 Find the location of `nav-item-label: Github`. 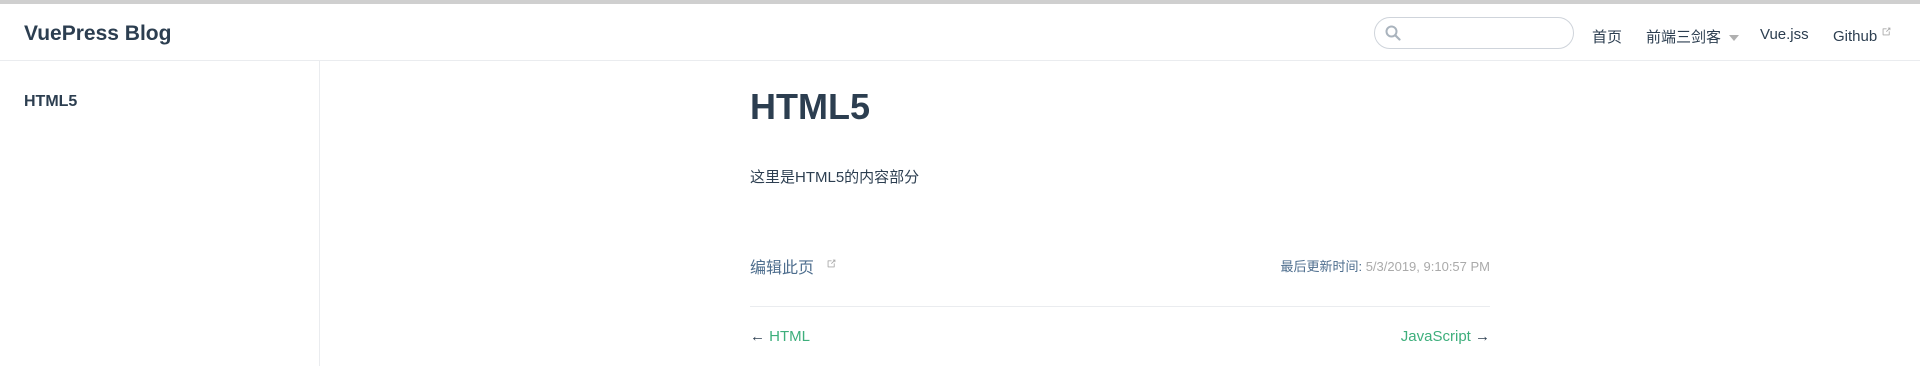

nav-item-label: Github is located at coordinates (1855, 36).